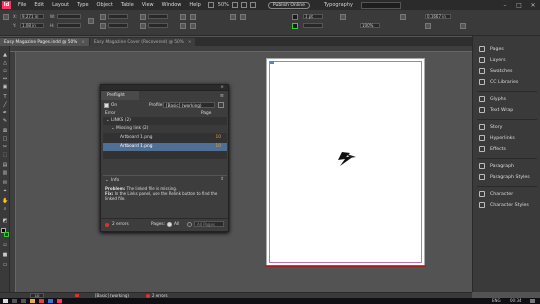  I want to click on screen-mode-tool-icon: ▭, so click(5, 265).